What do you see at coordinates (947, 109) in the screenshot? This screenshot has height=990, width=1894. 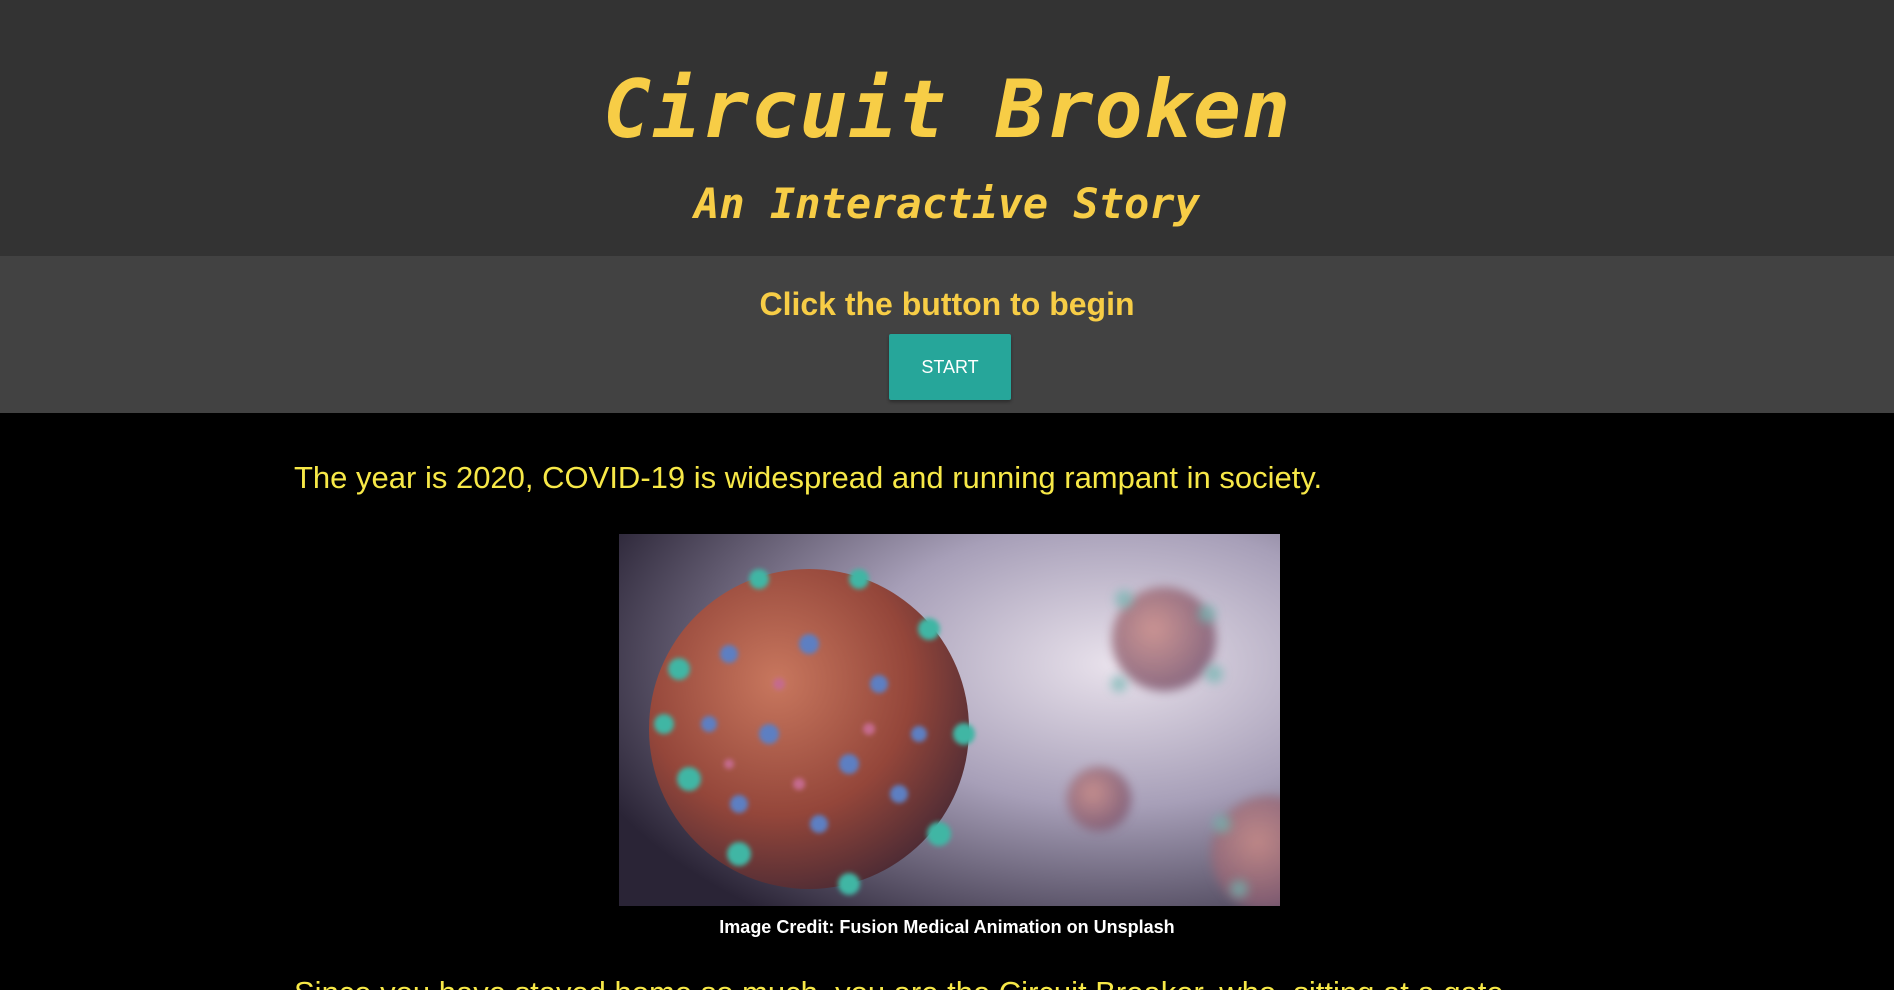 I see `site-title: Circuit Broken` at bounding box center [947, 109].